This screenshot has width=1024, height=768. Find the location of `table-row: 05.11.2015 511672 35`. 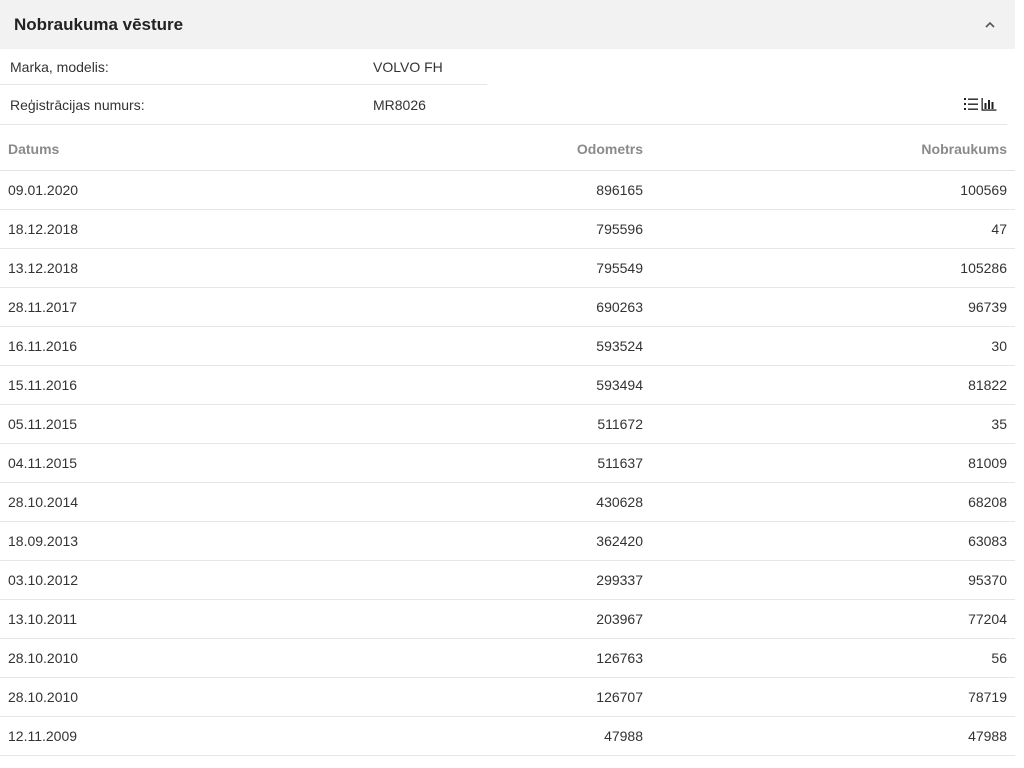

table-row: 05.11.2015 511672 35 is located at coordinates (507, 424).